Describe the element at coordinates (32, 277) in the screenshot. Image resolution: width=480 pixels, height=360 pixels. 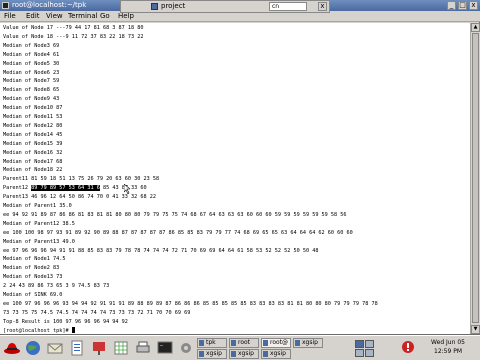
I see `terminal-line: Median of Node13 73` at that location.